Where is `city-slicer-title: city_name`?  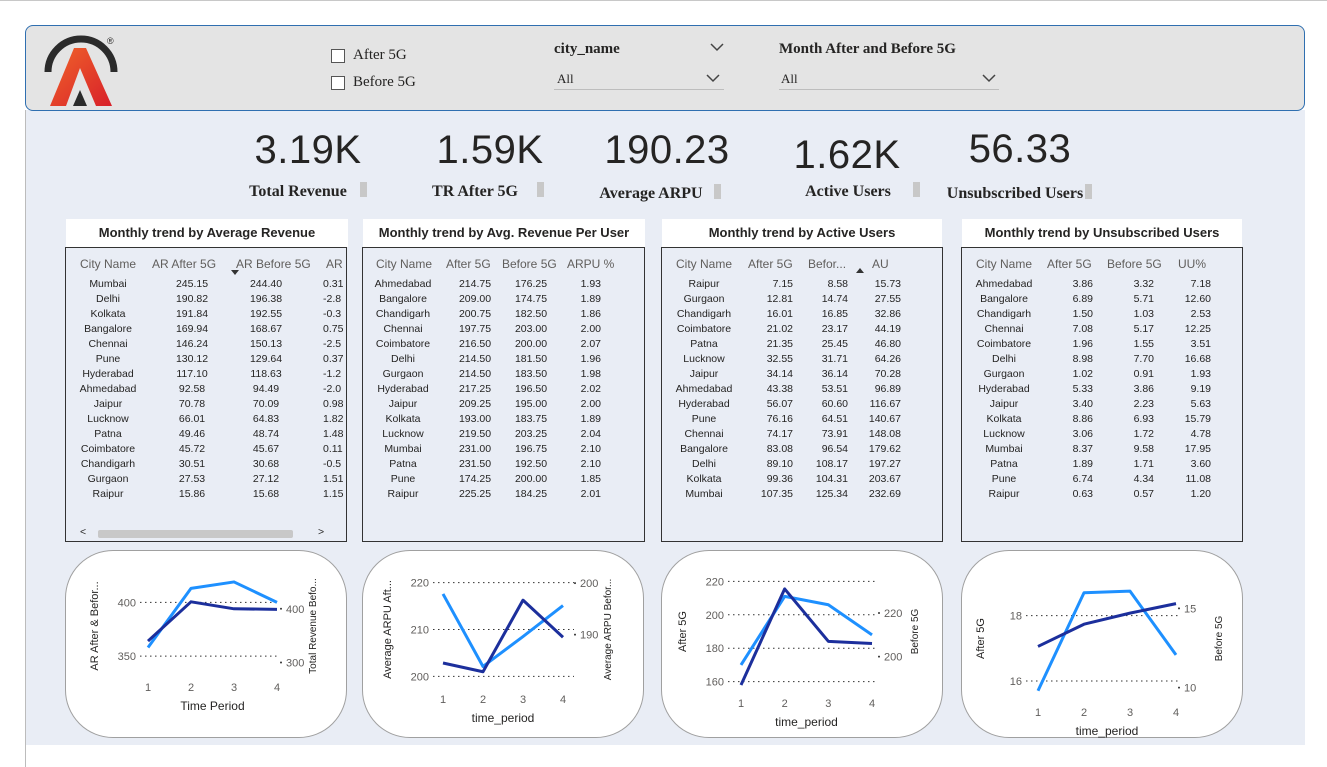 city-slicer-title: city_name is located at coordinates (587, 49).